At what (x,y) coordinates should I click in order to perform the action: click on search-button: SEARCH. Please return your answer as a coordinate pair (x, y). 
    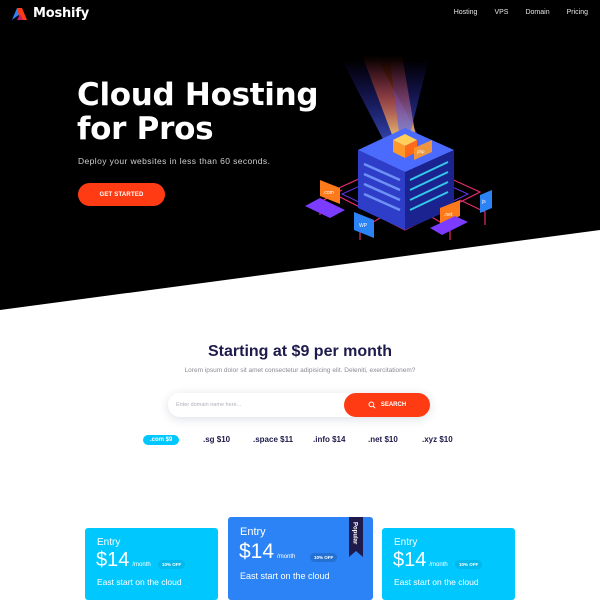
    Looking at the image, I should click on (387, 405).